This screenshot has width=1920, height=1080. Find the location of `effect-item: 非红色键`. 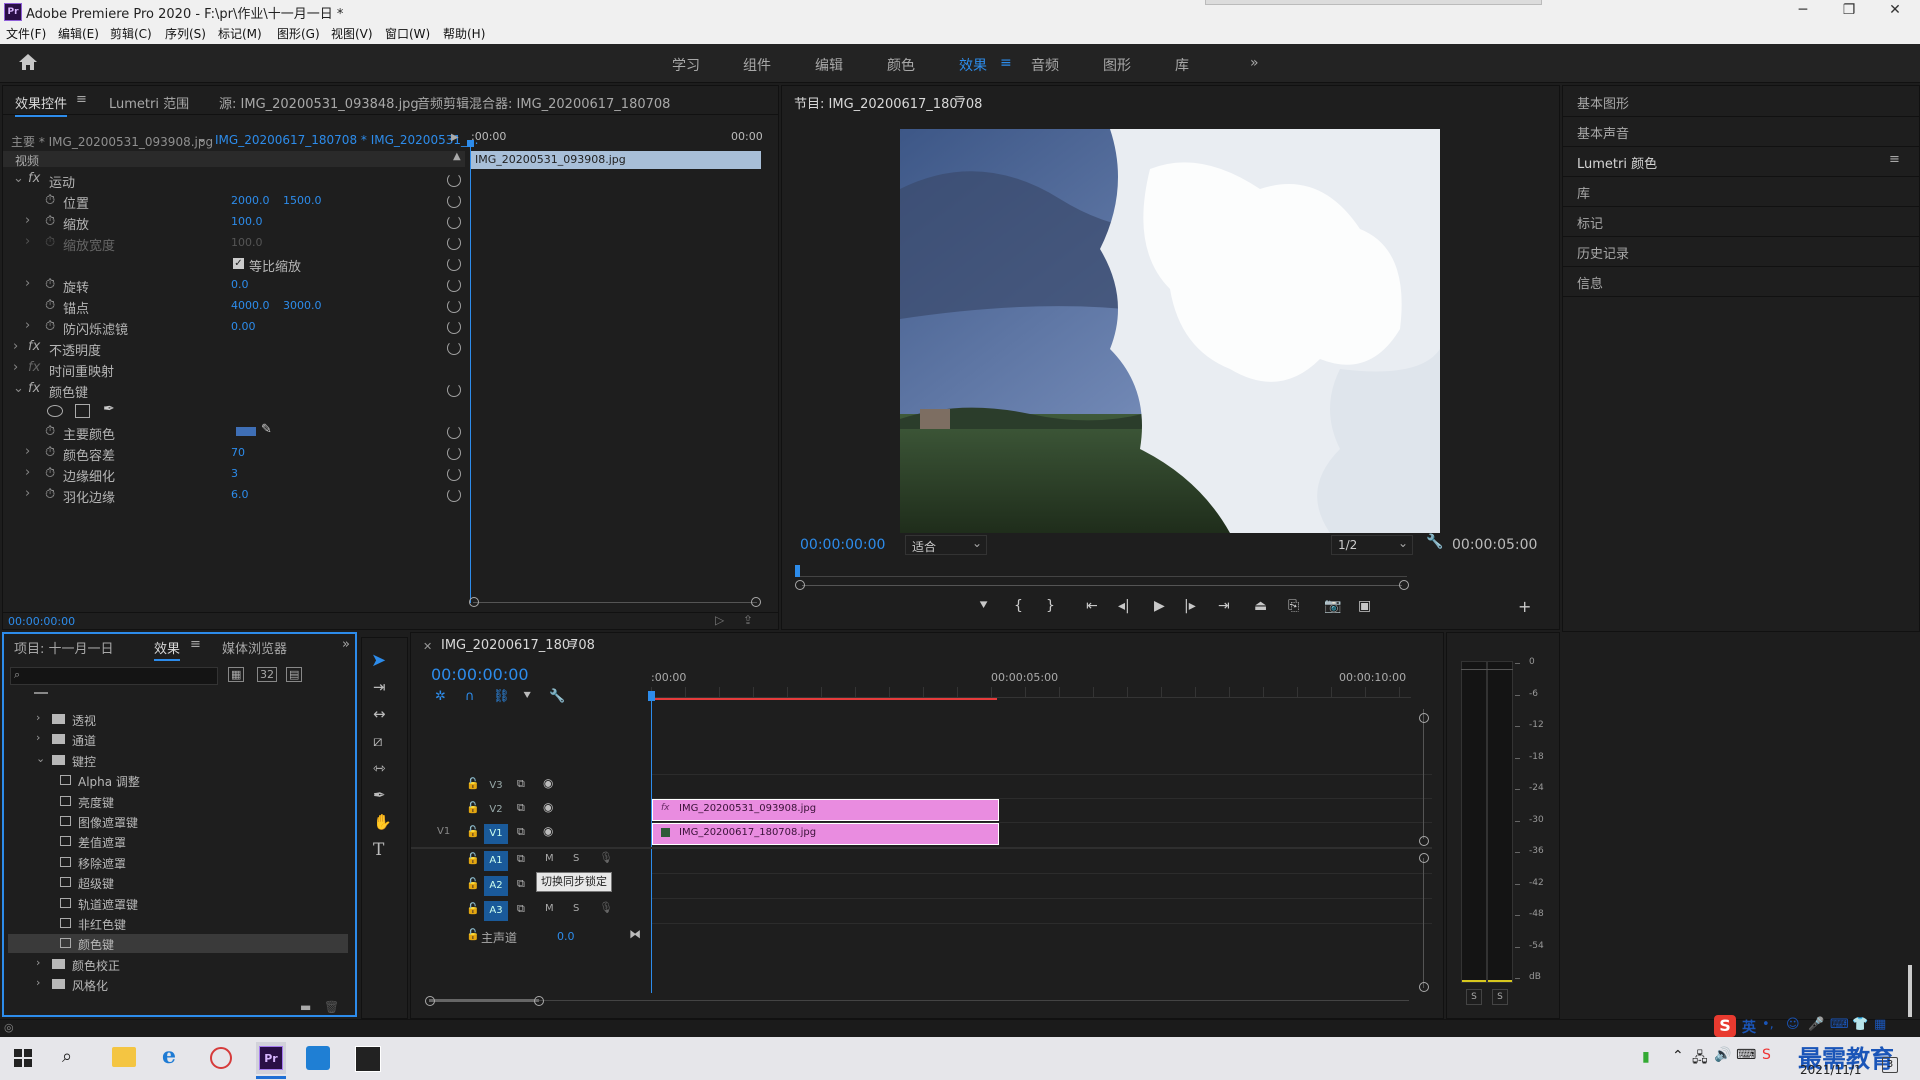

effect-item: 非红色键 is located at coordinates (178, 923).